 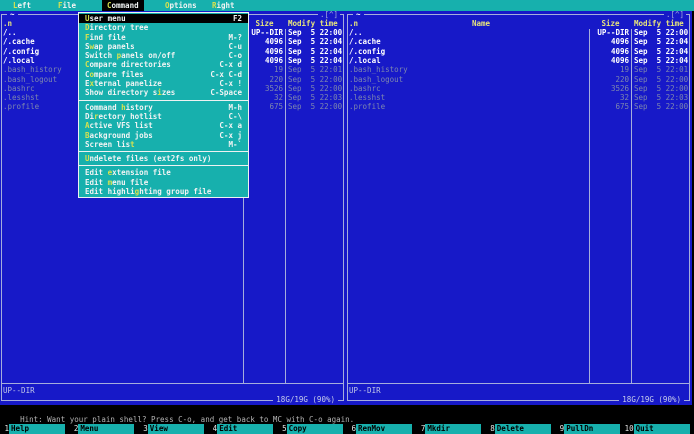 I want to click on menu-item-directory-hotlist: Directory hotlist C-\, so click(x=163, y=116).